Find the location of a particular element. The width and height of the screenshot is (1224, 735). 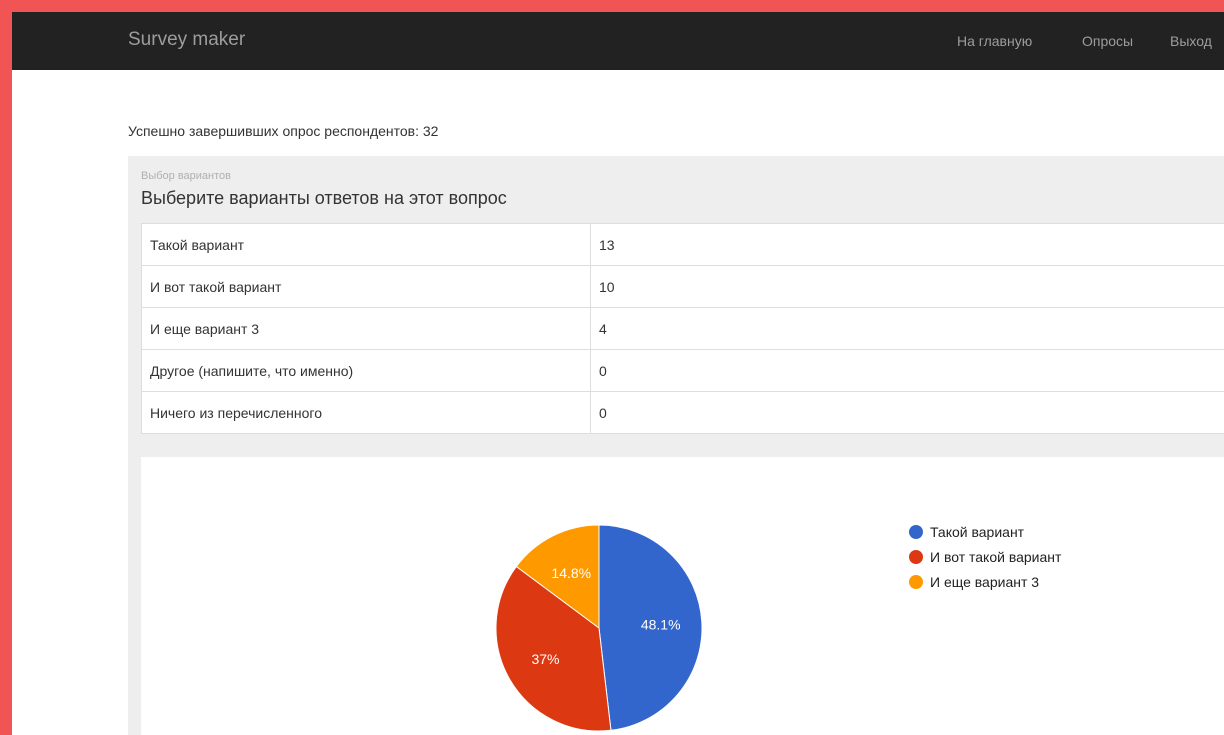

nav-surveys-link: Опросы is located at coordinates (1107, 41).